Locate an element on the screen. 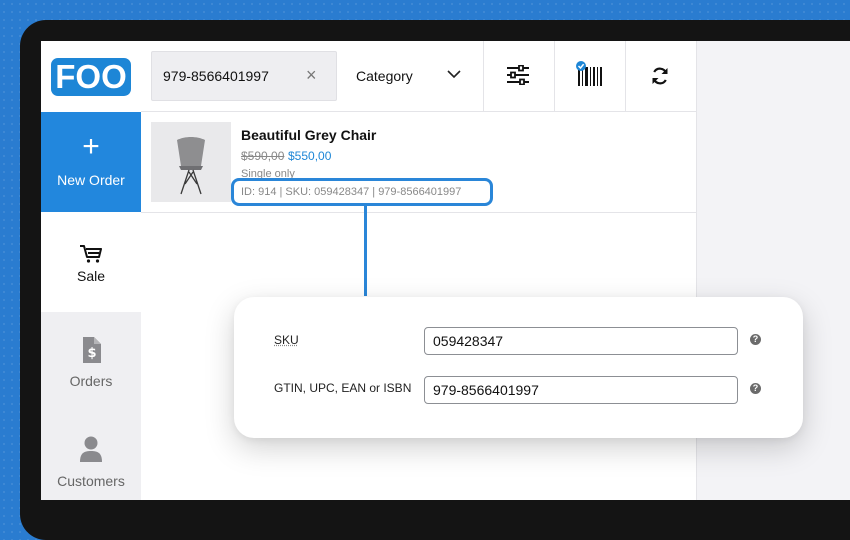  category-label: Category is located at coordinates (384, 76).